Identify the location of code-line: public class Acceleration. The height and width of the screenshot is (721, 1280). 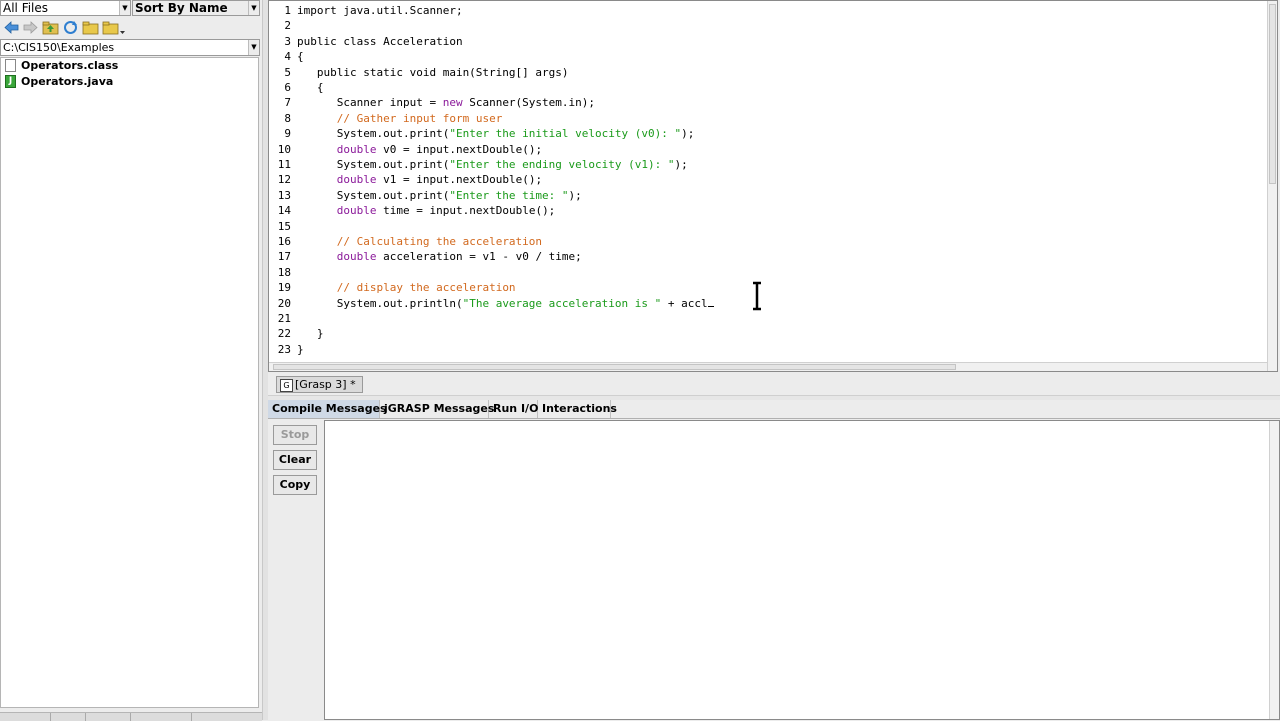
(380, 41).